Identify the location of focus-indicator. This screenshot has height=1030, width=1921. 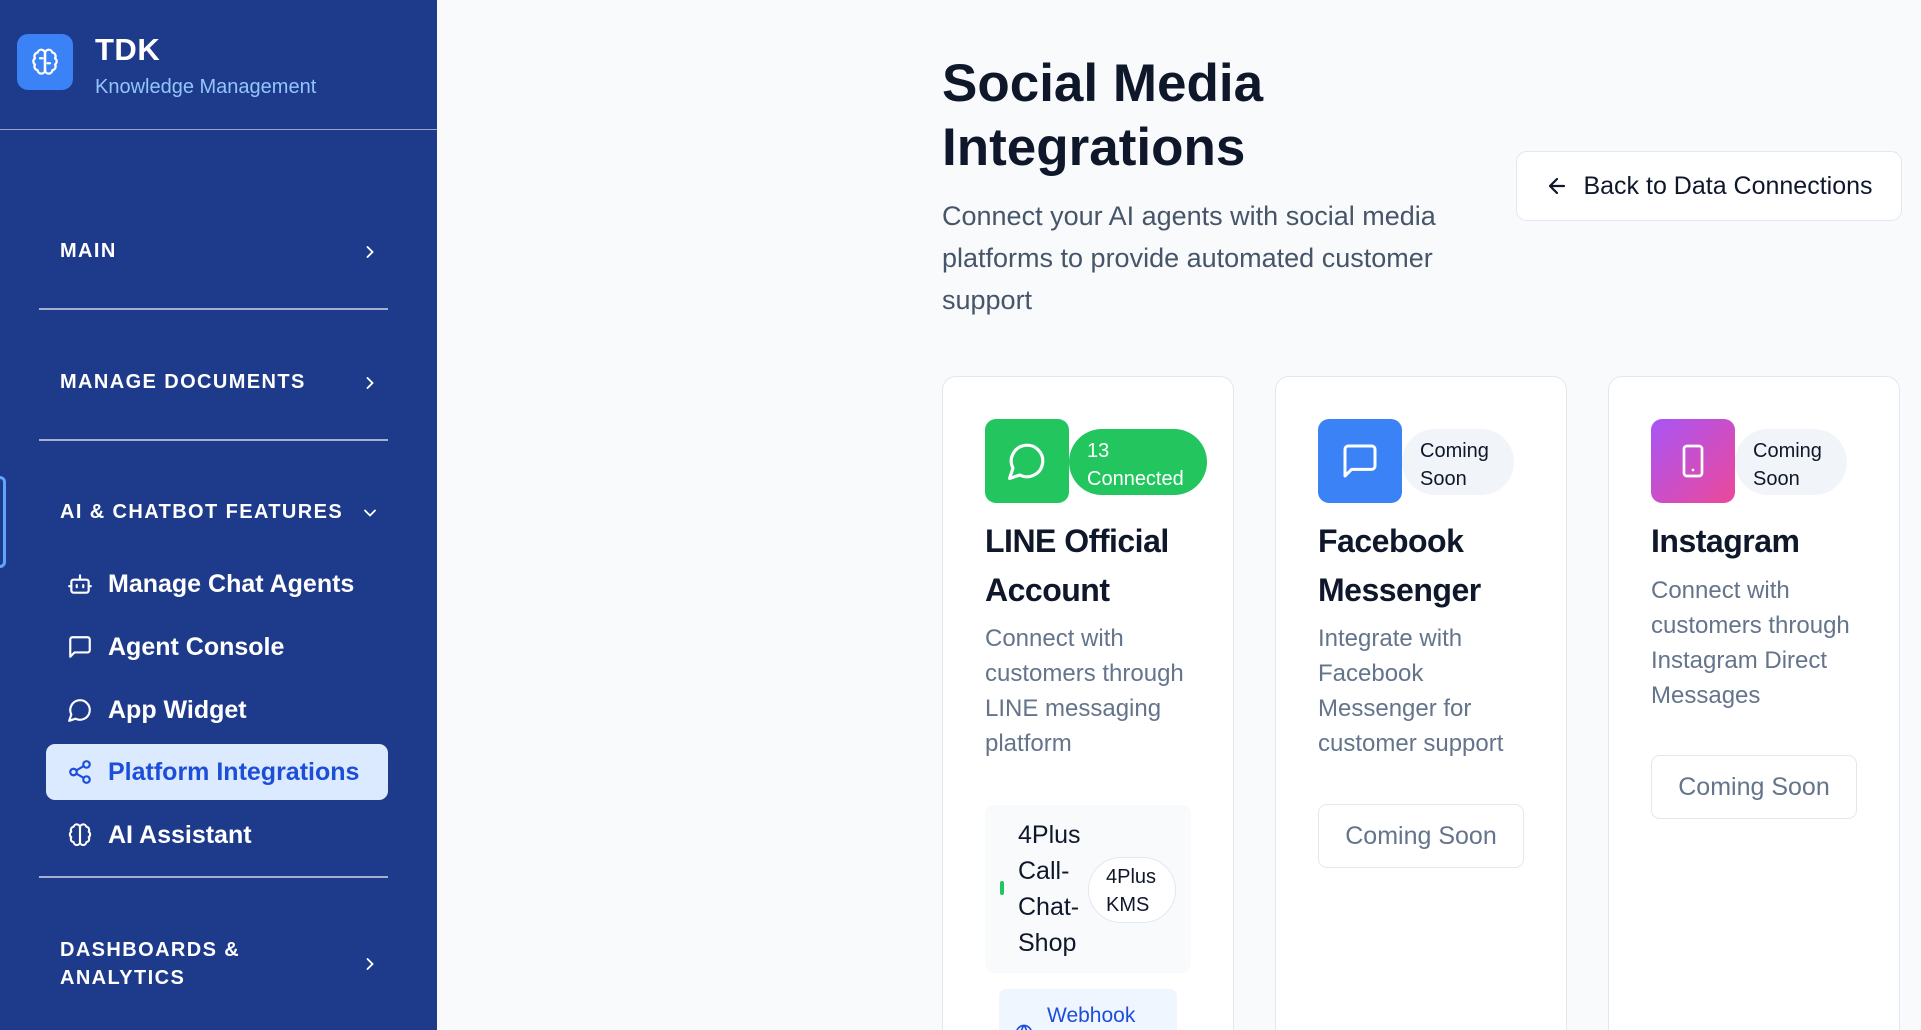
(3, 522).